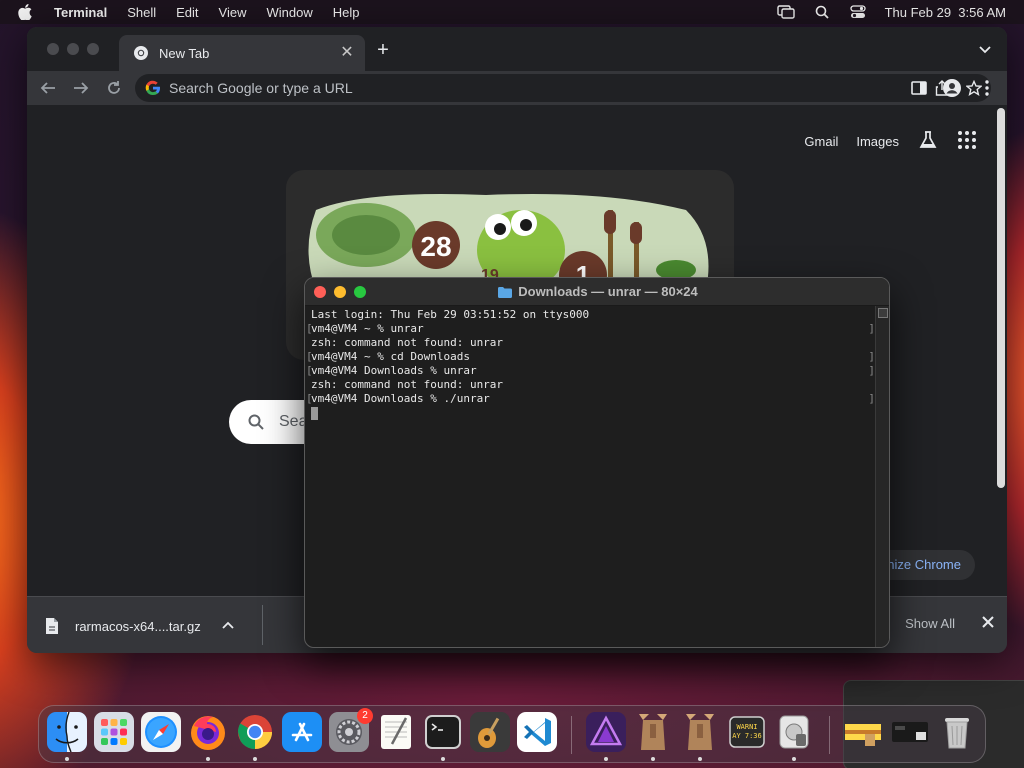  I want to click on trash-icon, so click(957, 732).